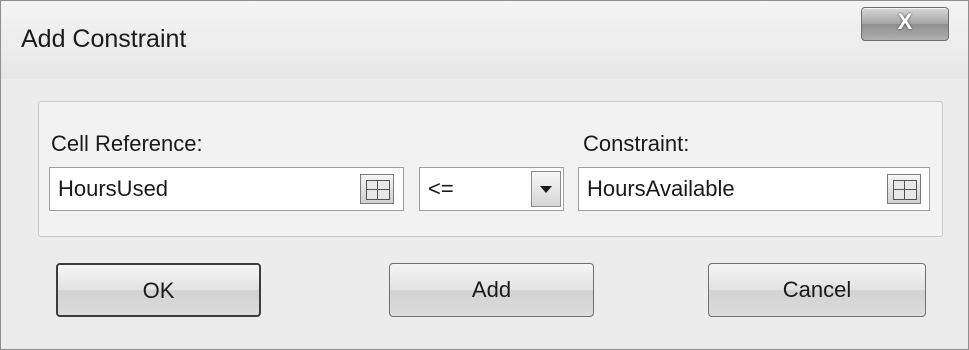 This screenshot has width=969, height=350. What do you see at coordinates (661, 188) in the screenshot?
I see `constraint-value: HoursAvailable` at bounding box center [661, 188].